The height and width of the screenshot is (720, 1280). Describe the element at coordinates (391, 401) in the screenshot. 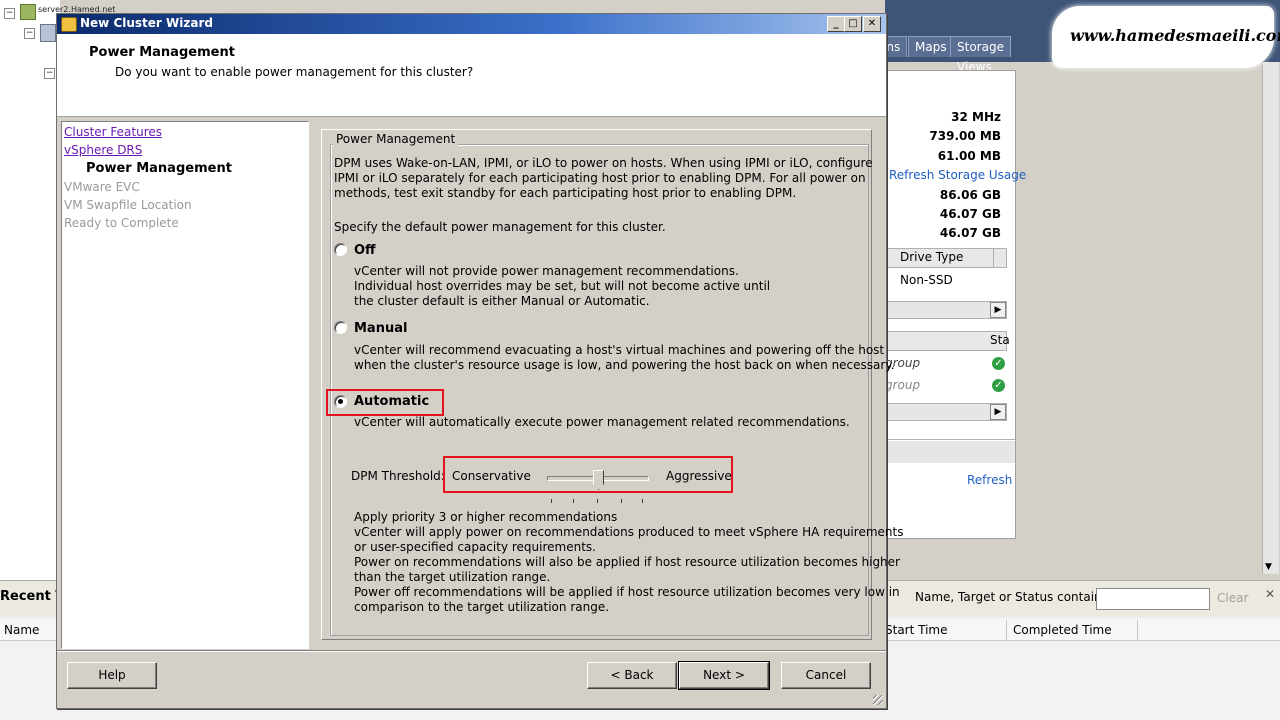

I see `radio-automatic-label: Automatic` at that location.